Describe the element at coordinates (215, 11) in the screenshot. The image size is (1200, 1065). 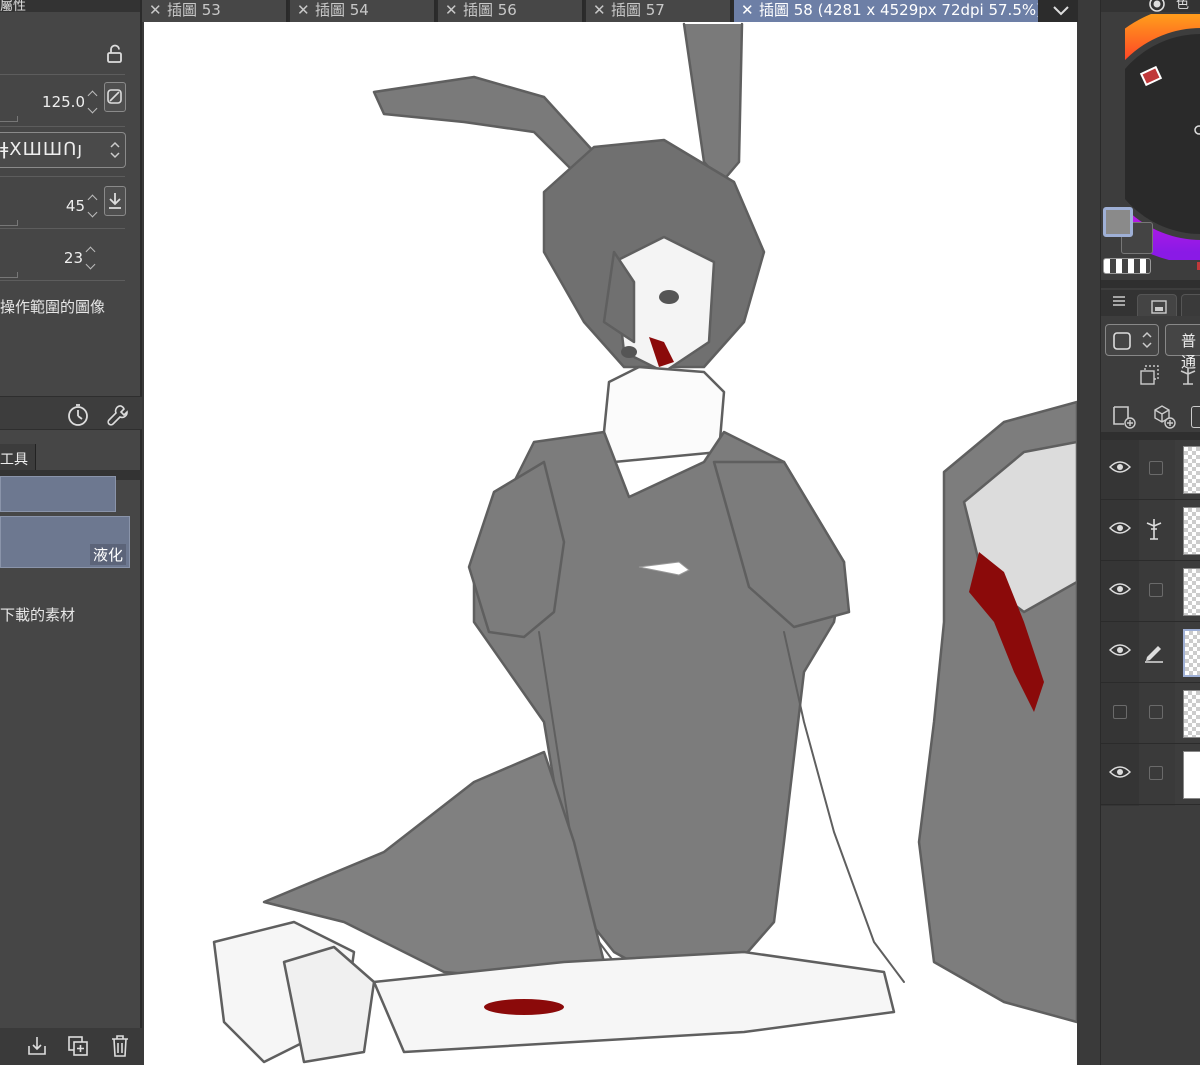
I see `tab-illustration-53: ✕ 插圖 53` at that location.